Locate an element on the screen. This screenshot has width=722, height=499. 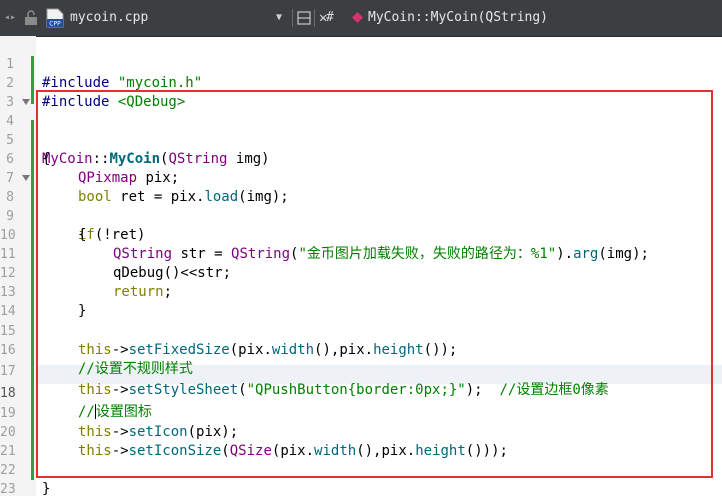
symbol-selector: MyCoin::MyCoin(QString) is located at coordinates (458, 18).